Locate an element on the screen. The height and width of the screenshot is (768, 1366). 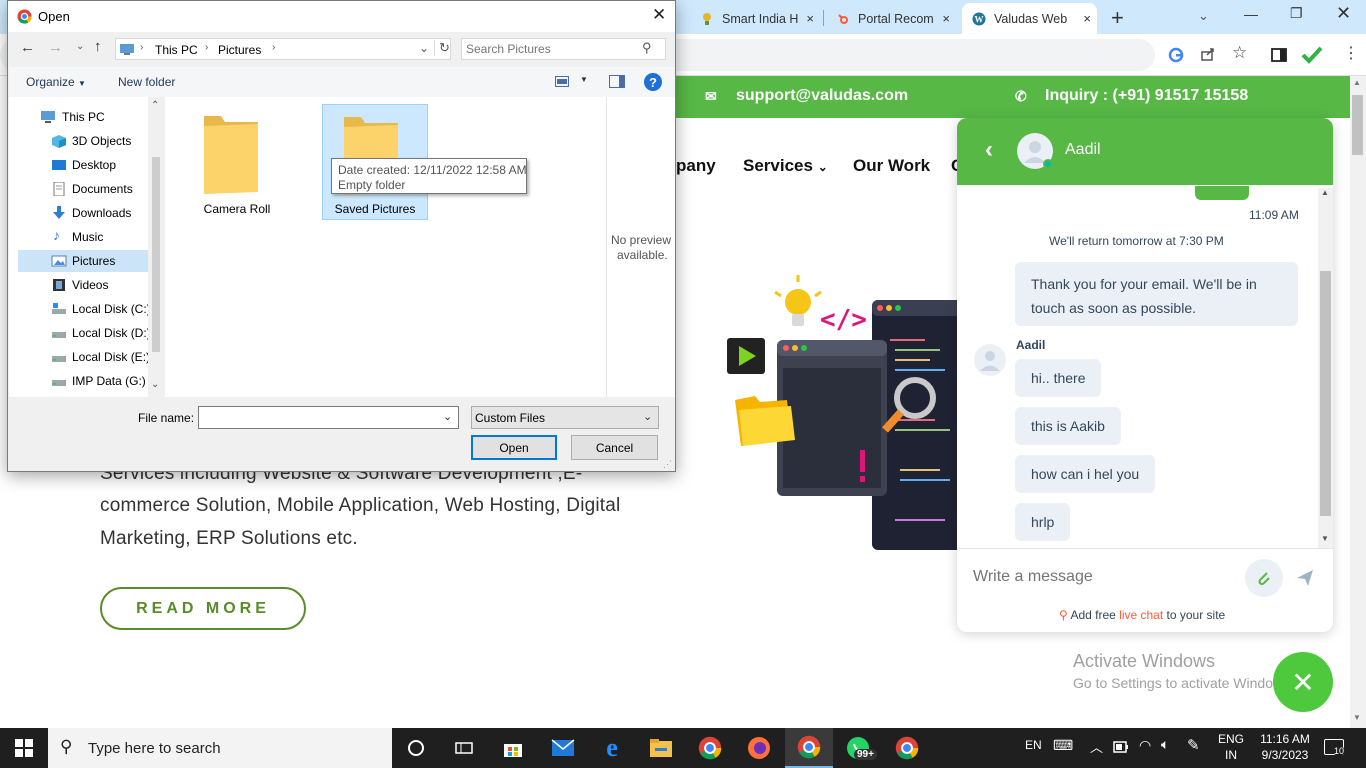
chat-scrollbar-thumb is located at coordinates (1325, 393).